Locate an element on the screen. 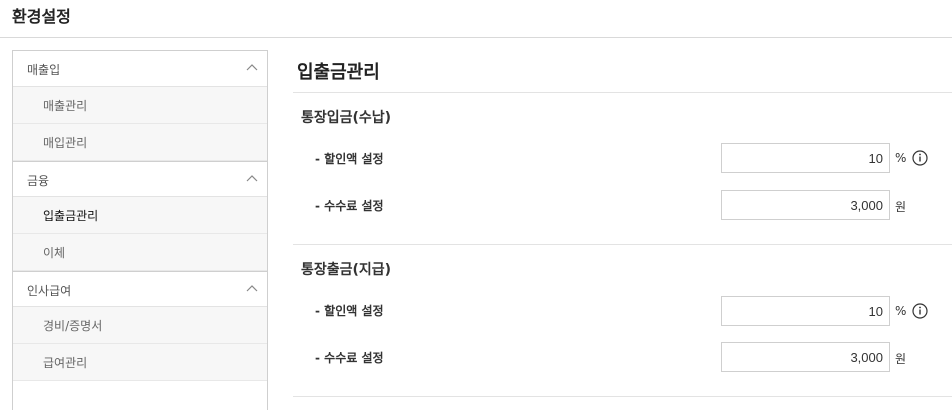 The width and height of the screenshot is (952, 410). main-title: 입출금관리 is located at coordinates (338, 72).